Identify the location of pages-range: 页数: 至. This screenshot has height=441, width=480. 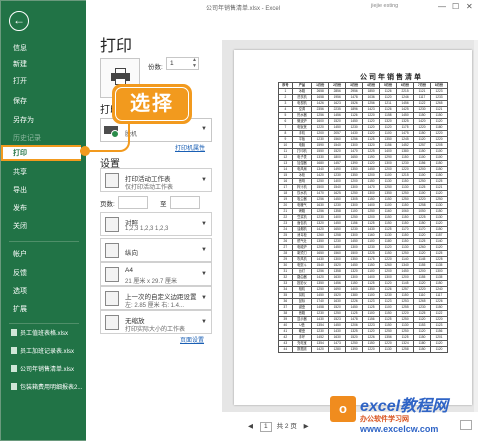
(156, 202).